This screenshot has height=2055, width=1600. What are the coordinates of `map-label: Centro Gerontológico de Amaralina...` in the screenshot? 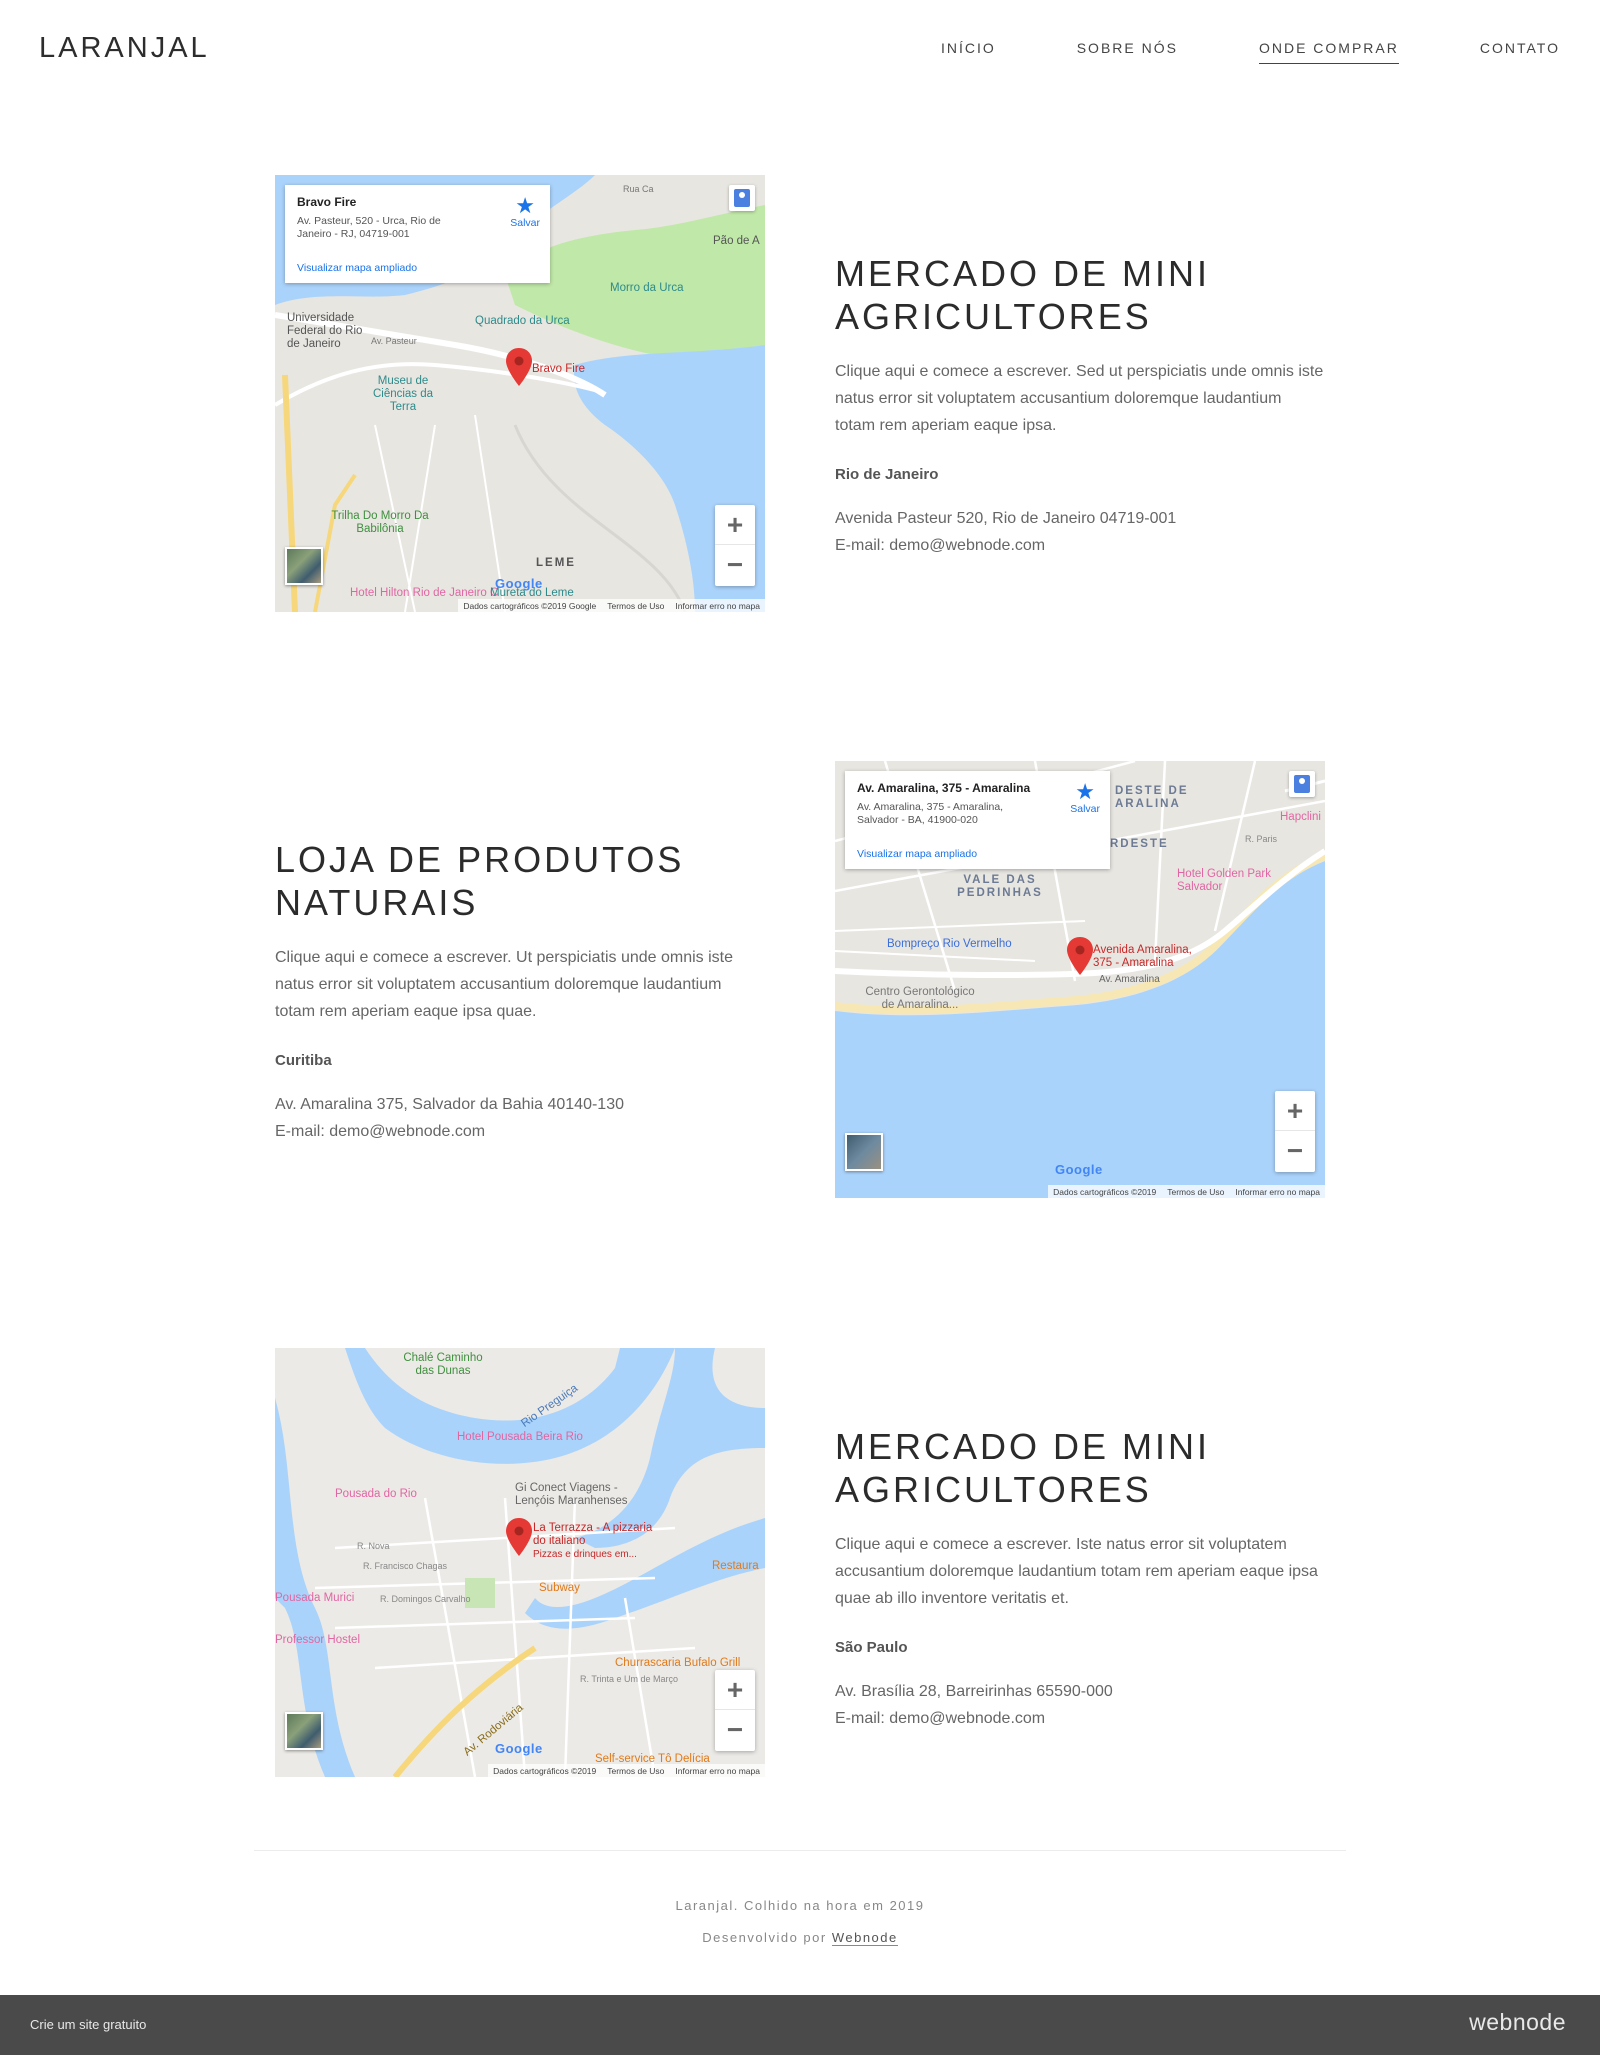 It's located at (920, 998).